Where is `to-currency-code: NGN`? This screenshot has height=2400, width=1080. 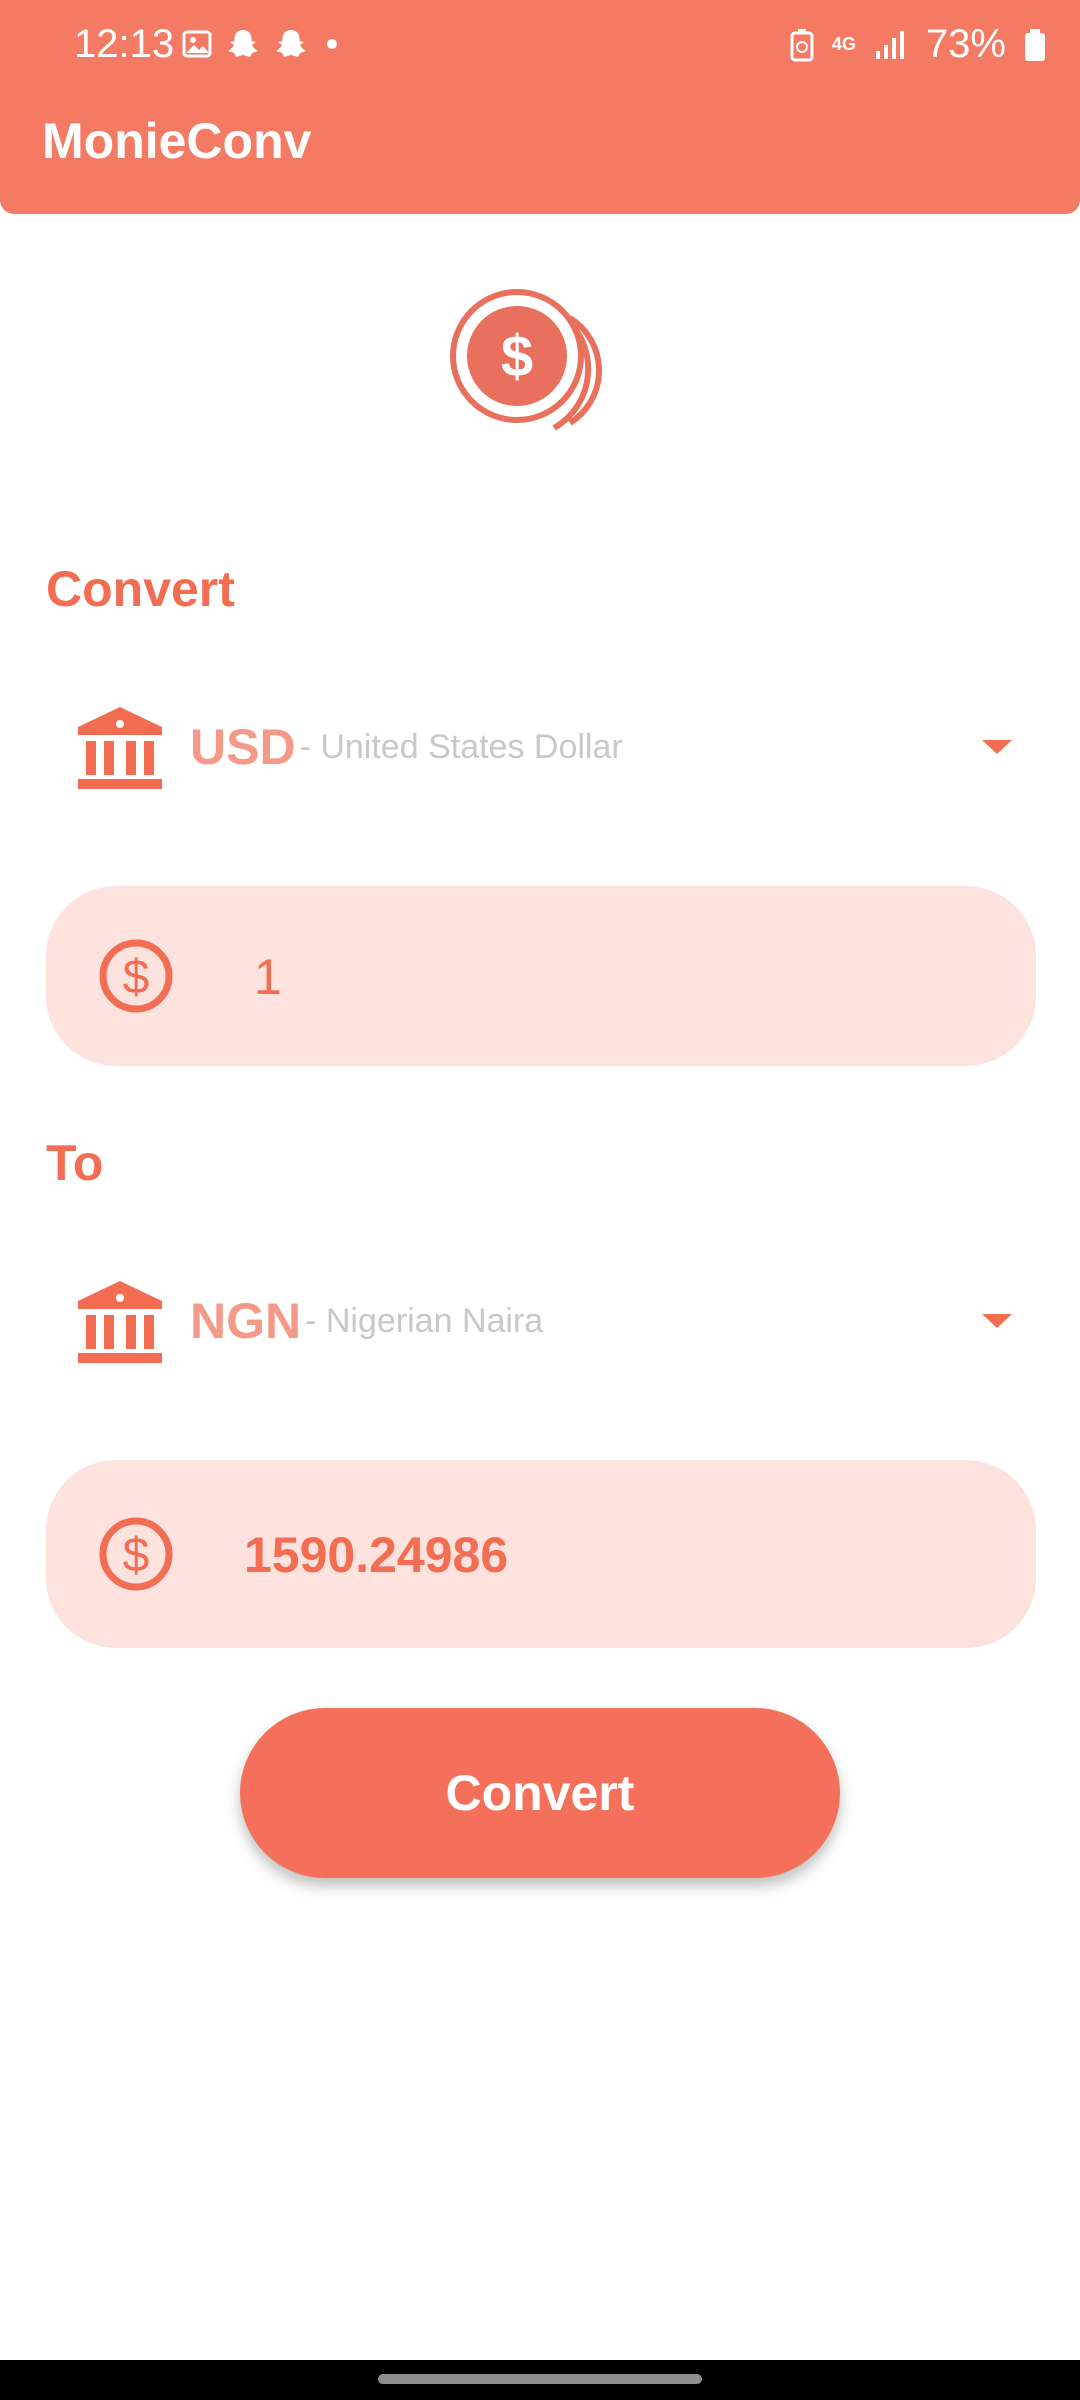
to-currency-code: NGN is located at coordinates (246, 1321).